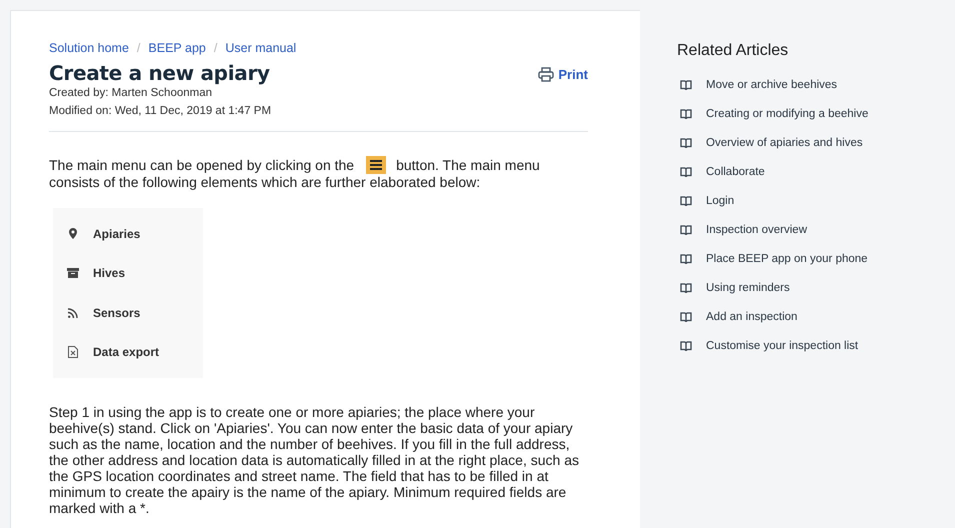 Image resolution: width=955 pixels, height=528 pixels. Describe the element at coordinates (748, 288) in the screenshot. I see `related-article-link: Using reminders` at that location.